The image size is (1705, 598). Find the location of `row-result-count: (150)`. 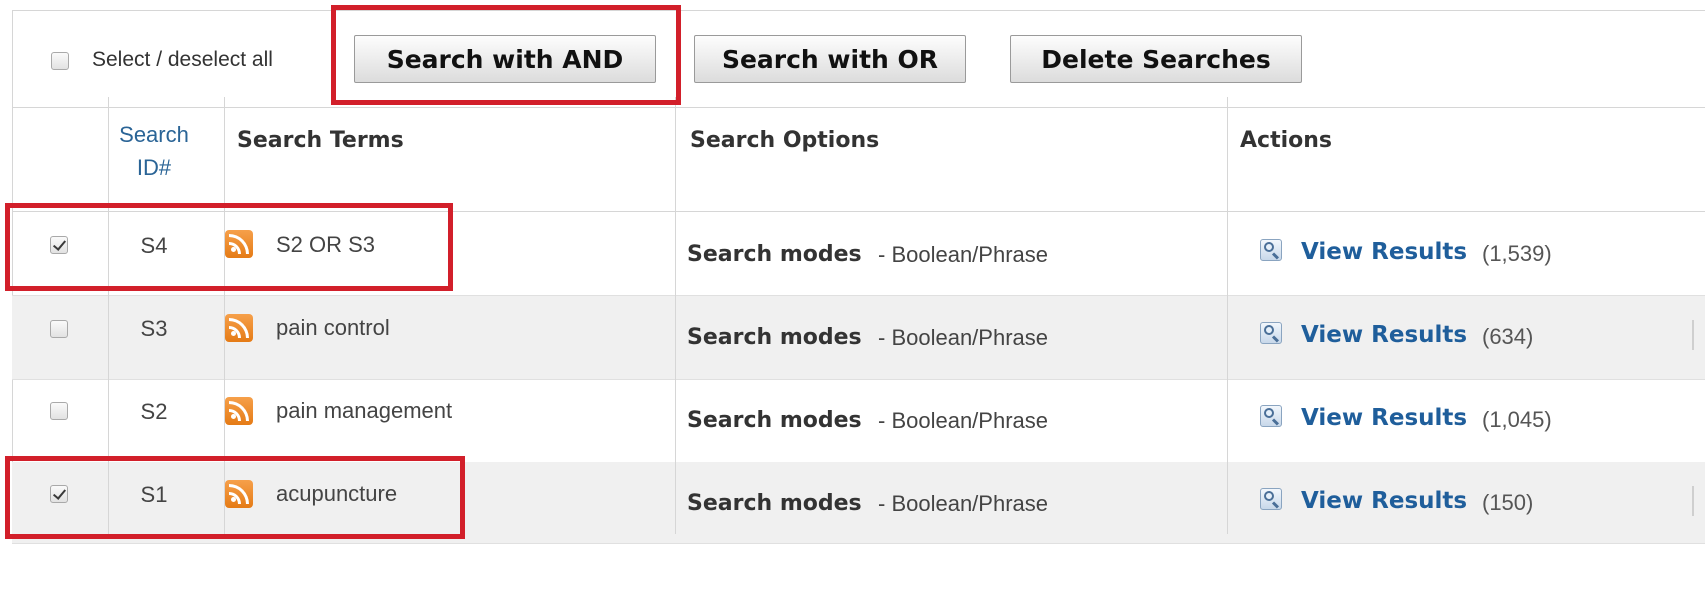

row-result-count: (150) is located at coordinates (1508, 502).